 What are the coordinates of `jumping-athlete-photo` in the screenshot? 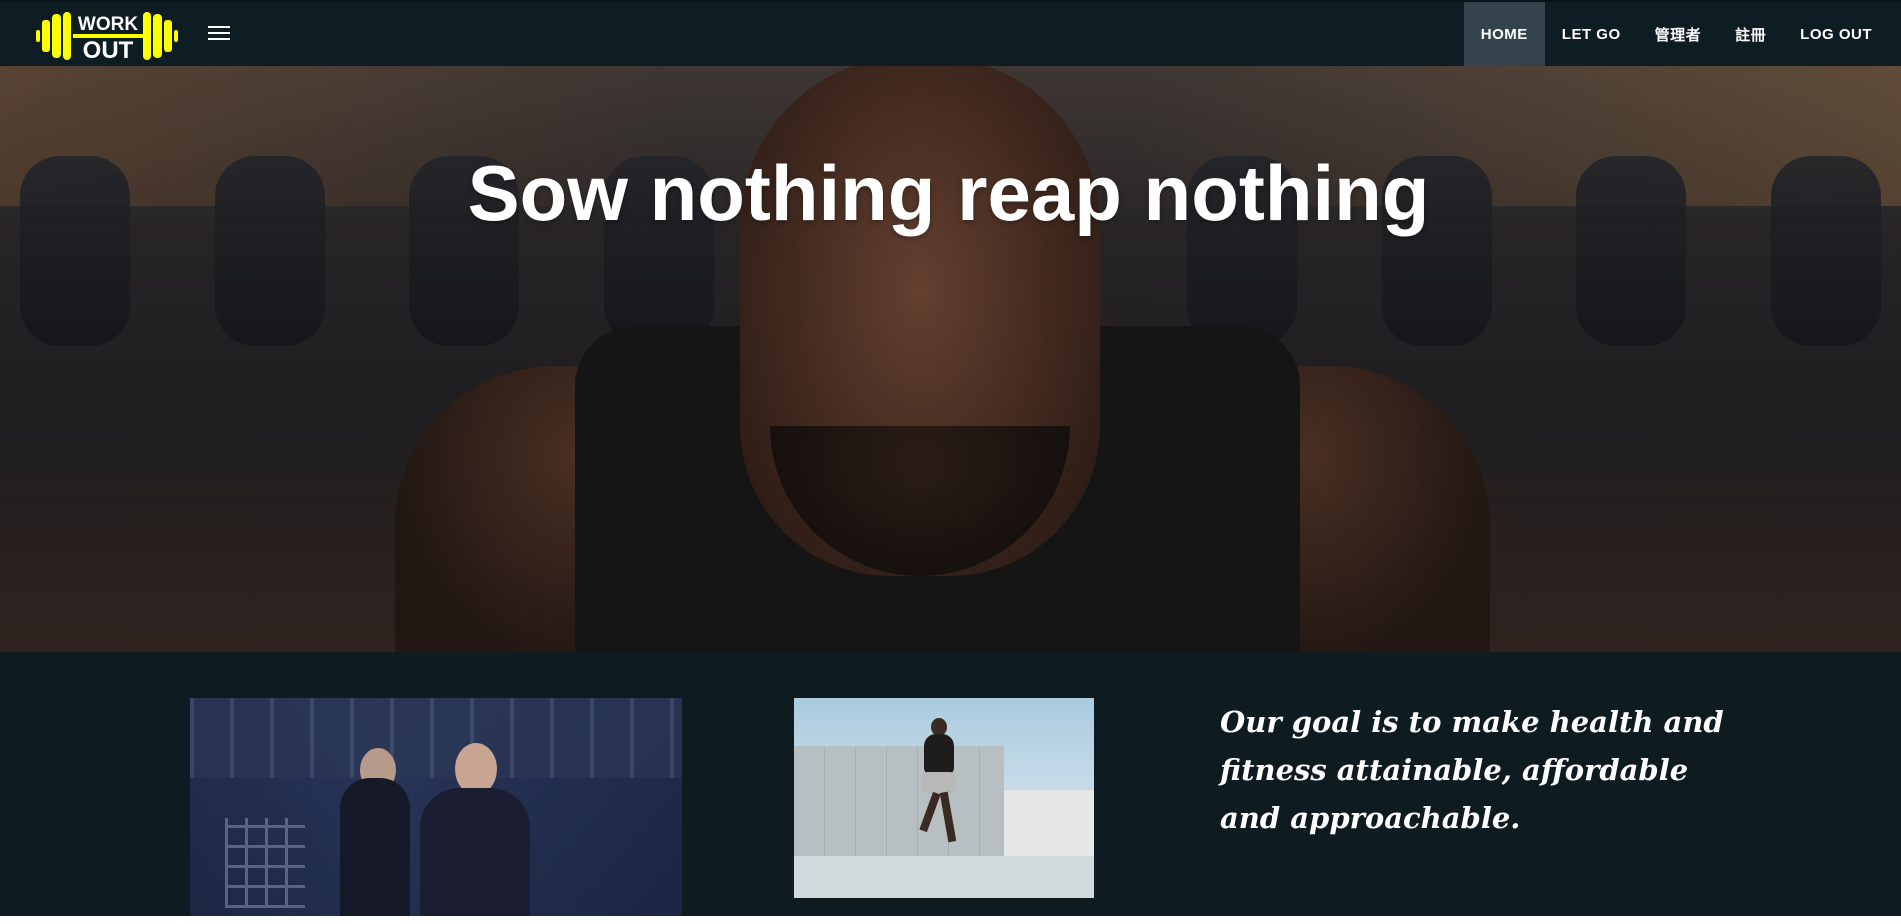 It's located at (944, 798).